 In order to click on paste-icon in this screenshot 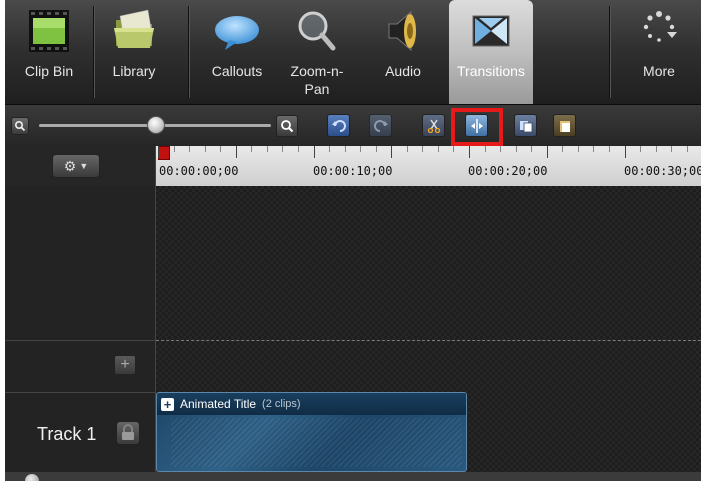, I will do `click(564, 126)`.